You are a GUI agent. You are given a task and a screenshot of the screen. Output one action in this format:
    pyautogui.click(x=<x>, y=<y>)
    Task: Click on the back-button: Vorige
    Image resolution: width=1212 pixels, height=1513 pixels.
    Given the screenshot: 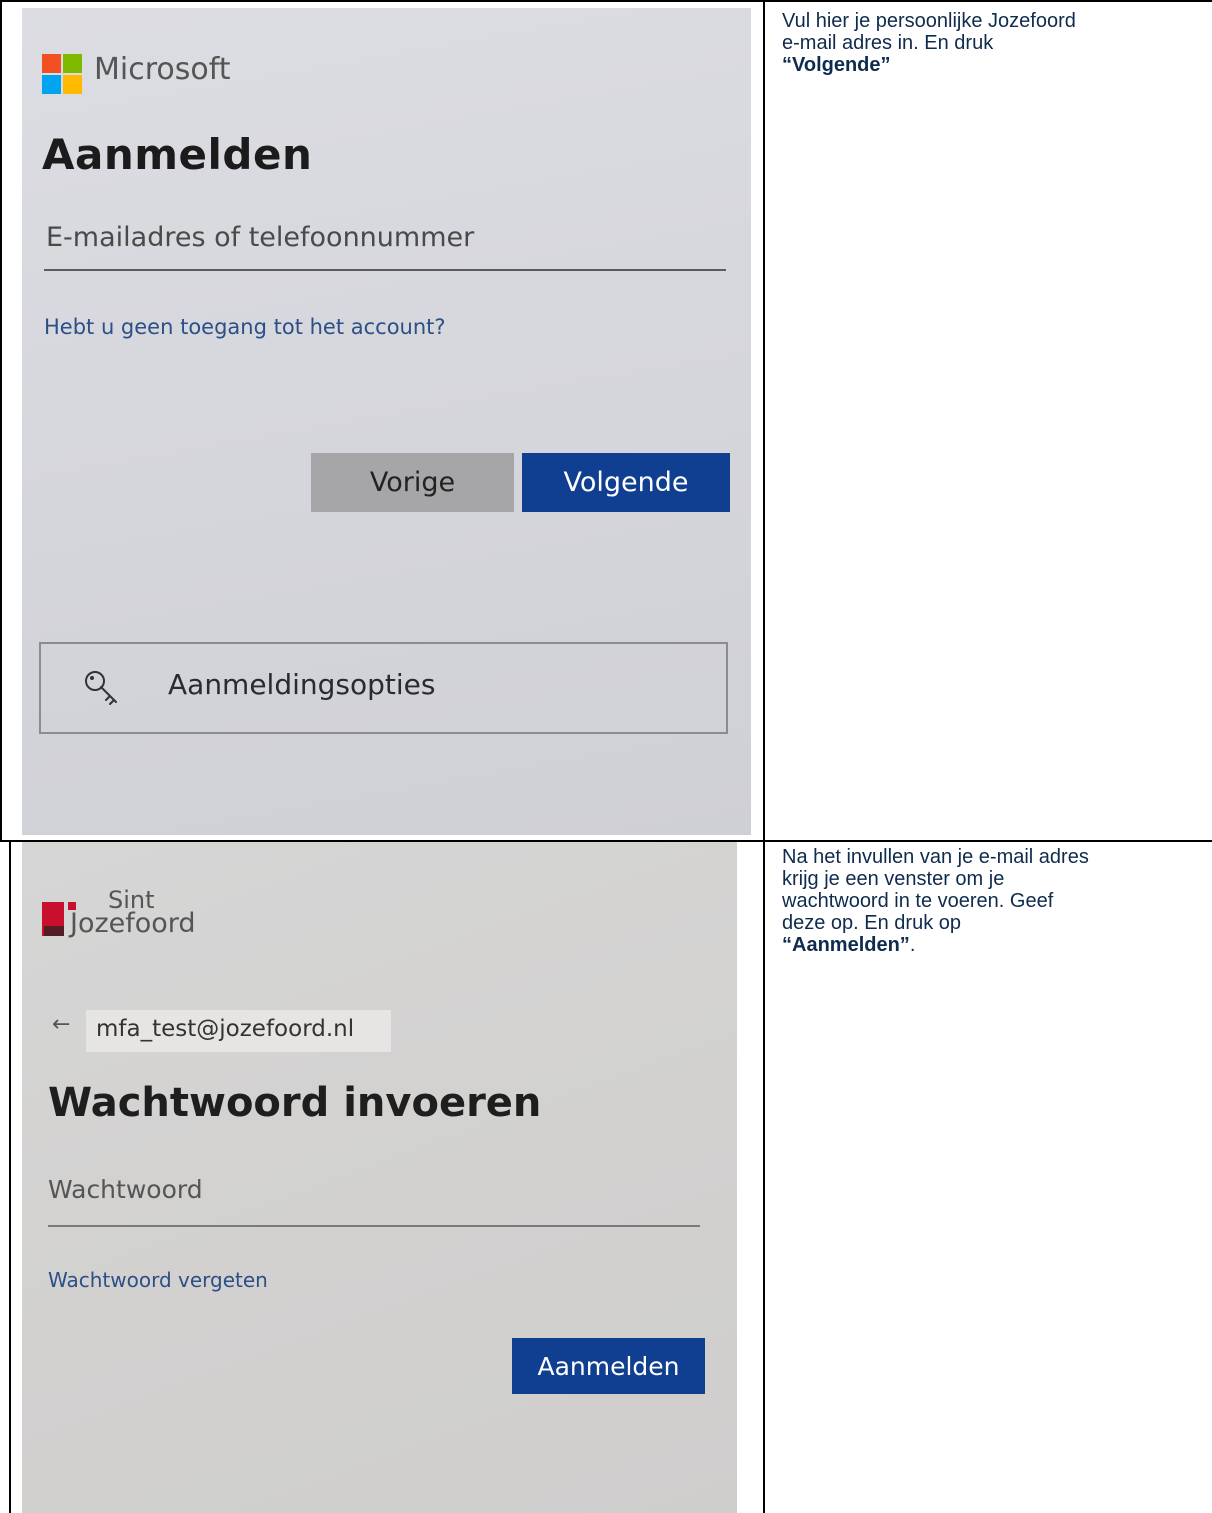 What is the action you would take?
    pyautogui.click(x=412, y=482)
    